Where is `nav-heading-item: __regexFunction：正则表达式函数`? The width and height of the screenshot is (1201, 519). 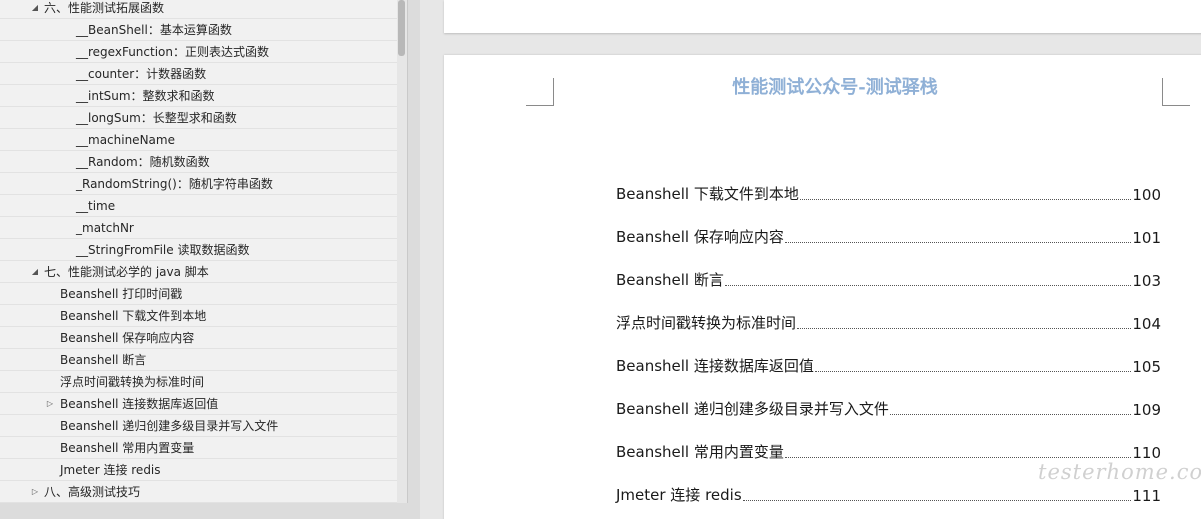
nav-heading-item: __regexFunction：正则表达式函数 is located at coordinates (198, 52).